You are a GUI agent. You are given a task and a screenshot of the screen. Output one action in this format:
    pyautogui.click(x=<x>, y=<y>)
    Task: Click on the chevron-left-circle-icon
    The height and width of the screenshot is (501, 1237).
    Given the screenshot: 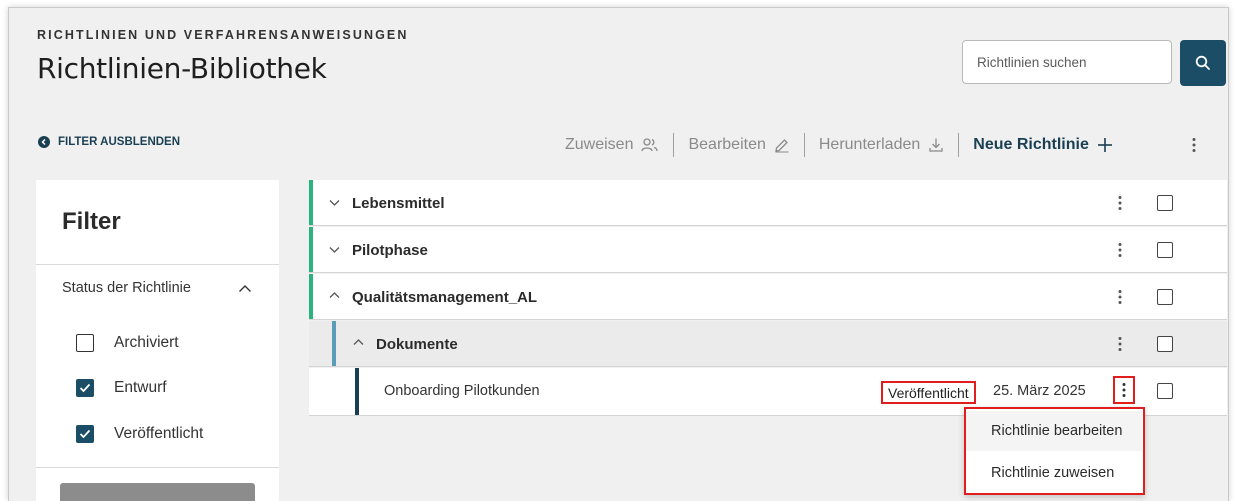 What is the action you would take?
    pyautogui.click(x=44, y=142)
    